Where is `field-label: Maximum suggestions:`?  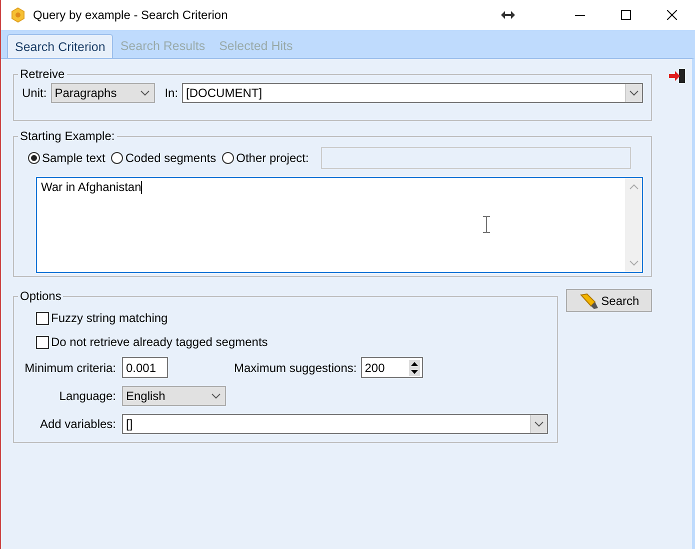 field-label: Maximum suggestions: is located at coordinates (295, 367).